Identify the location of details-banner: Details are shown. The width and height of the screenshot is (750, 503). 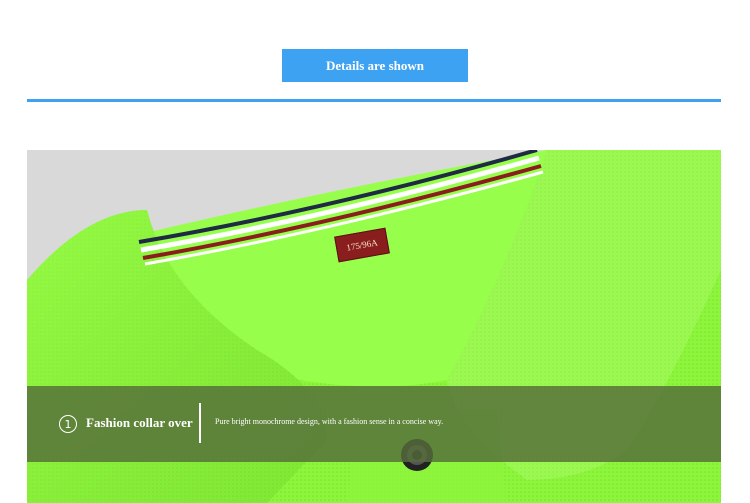
(375, 65).